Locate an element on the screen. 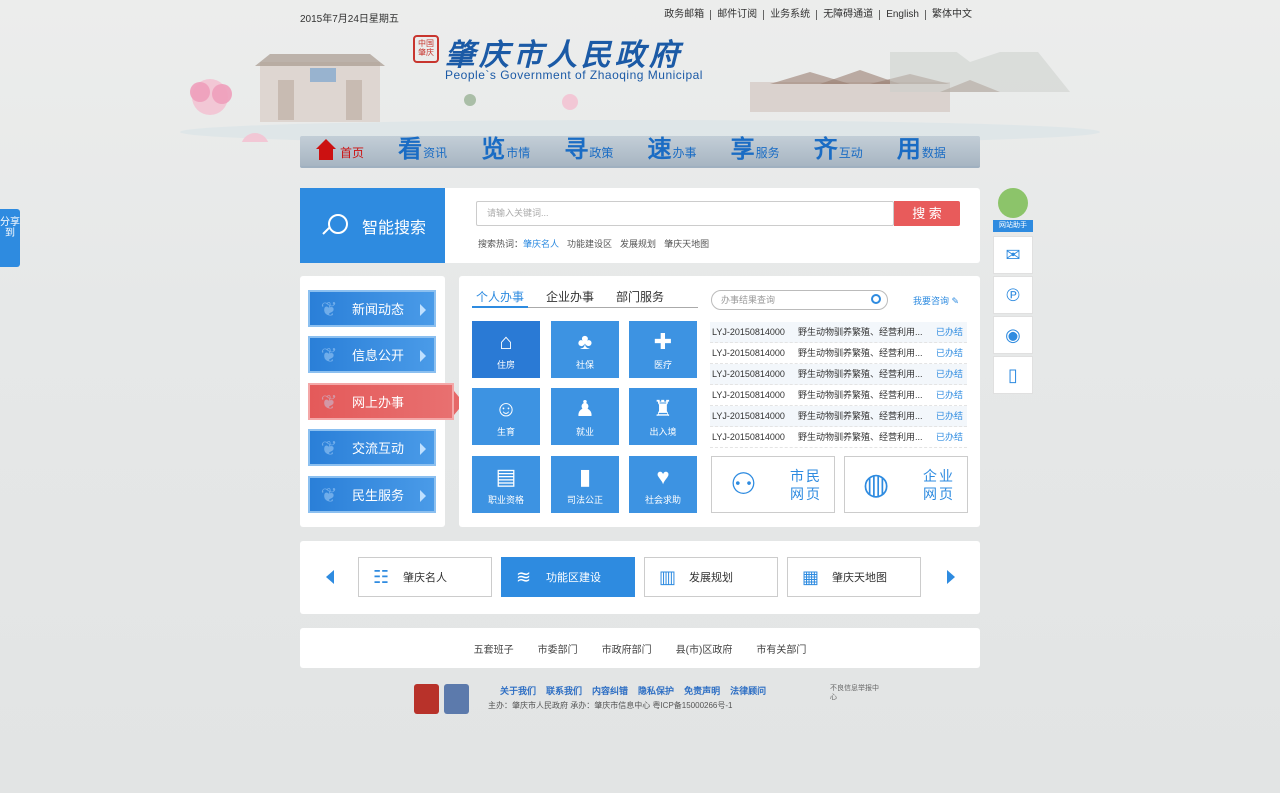  assistant-avatar is located at coordinates (1013, 203).